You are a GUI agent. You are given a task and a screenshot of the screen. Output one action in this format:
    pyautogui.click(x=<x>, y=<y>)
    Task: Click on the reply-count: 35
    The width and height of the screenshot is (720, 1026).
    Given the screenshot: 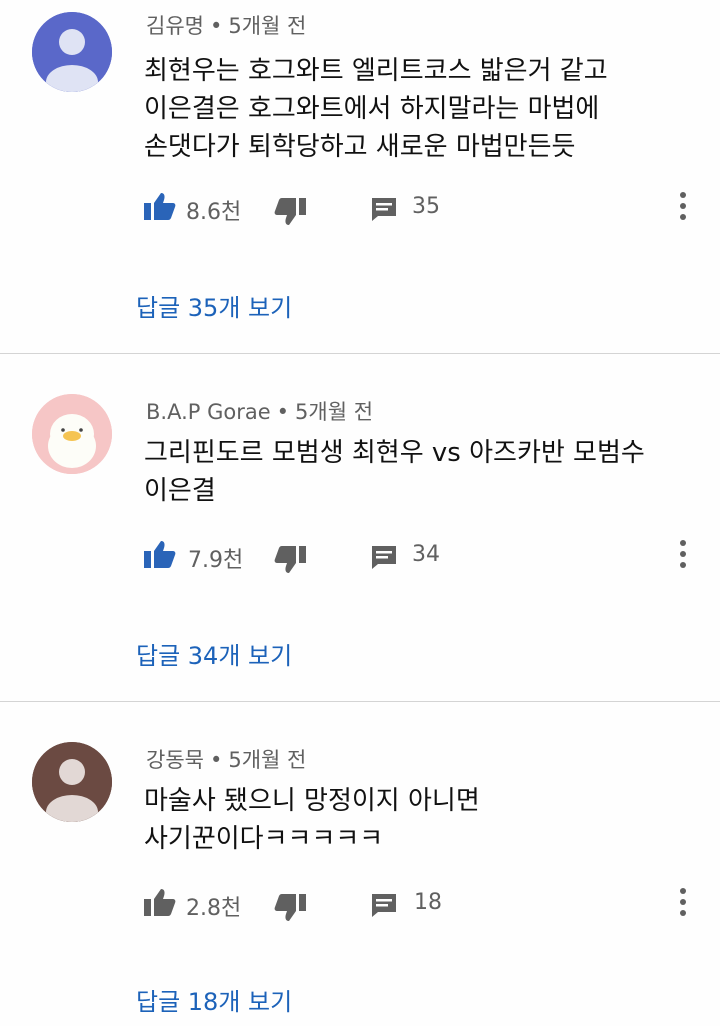 What is the action you would take?
    pyautogui.click(x=426, y=206)
    